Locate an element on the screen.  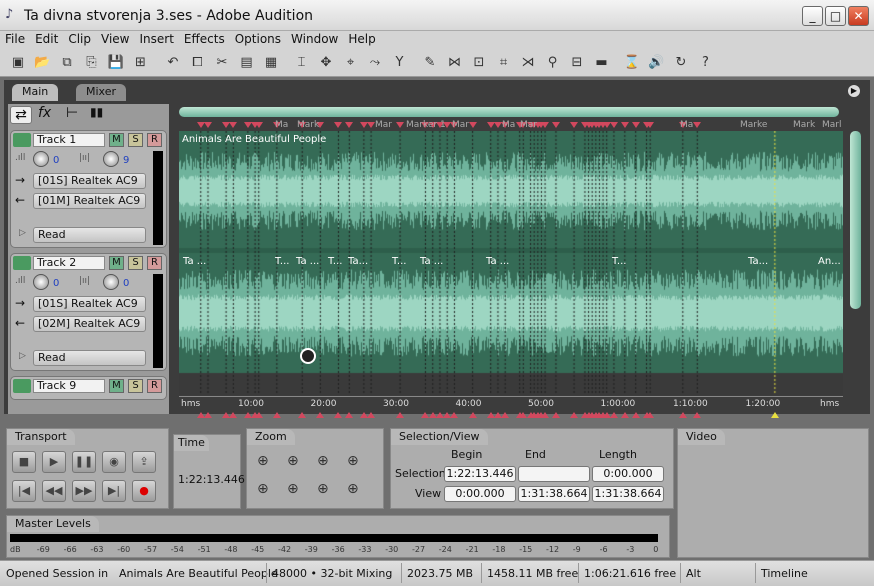
sends-icon: ⊢ is located at coordinates (72, 113).